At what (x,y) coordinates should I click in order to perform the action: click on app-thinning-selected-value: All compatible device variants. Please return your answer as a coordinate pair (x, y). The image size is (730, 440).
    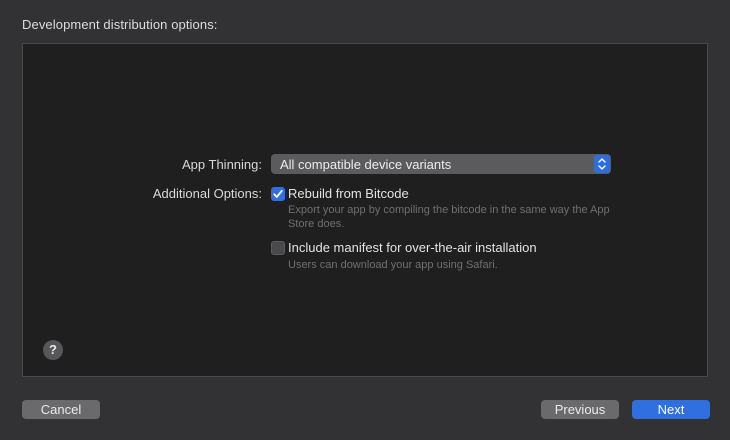
    Looking at the image, I should click on (366, 164).